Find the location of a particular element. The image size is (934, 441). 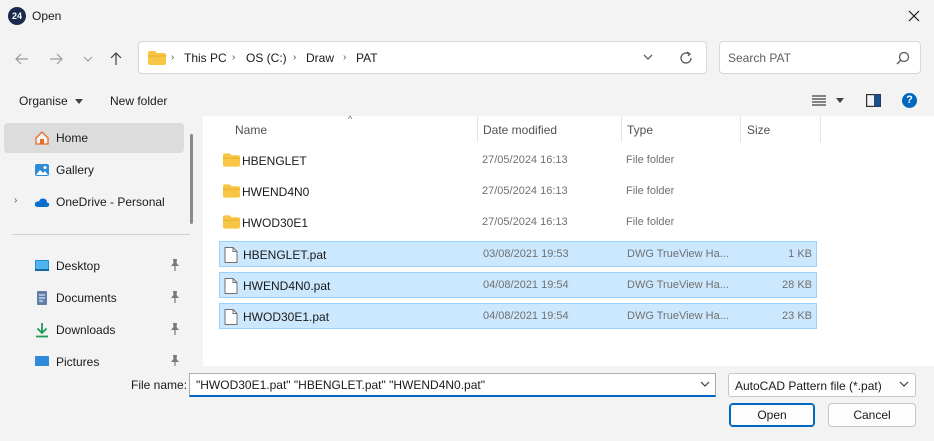

file-type-select: AutoCAD Pattern file (*.pat) is located at coordinates (822, 385).